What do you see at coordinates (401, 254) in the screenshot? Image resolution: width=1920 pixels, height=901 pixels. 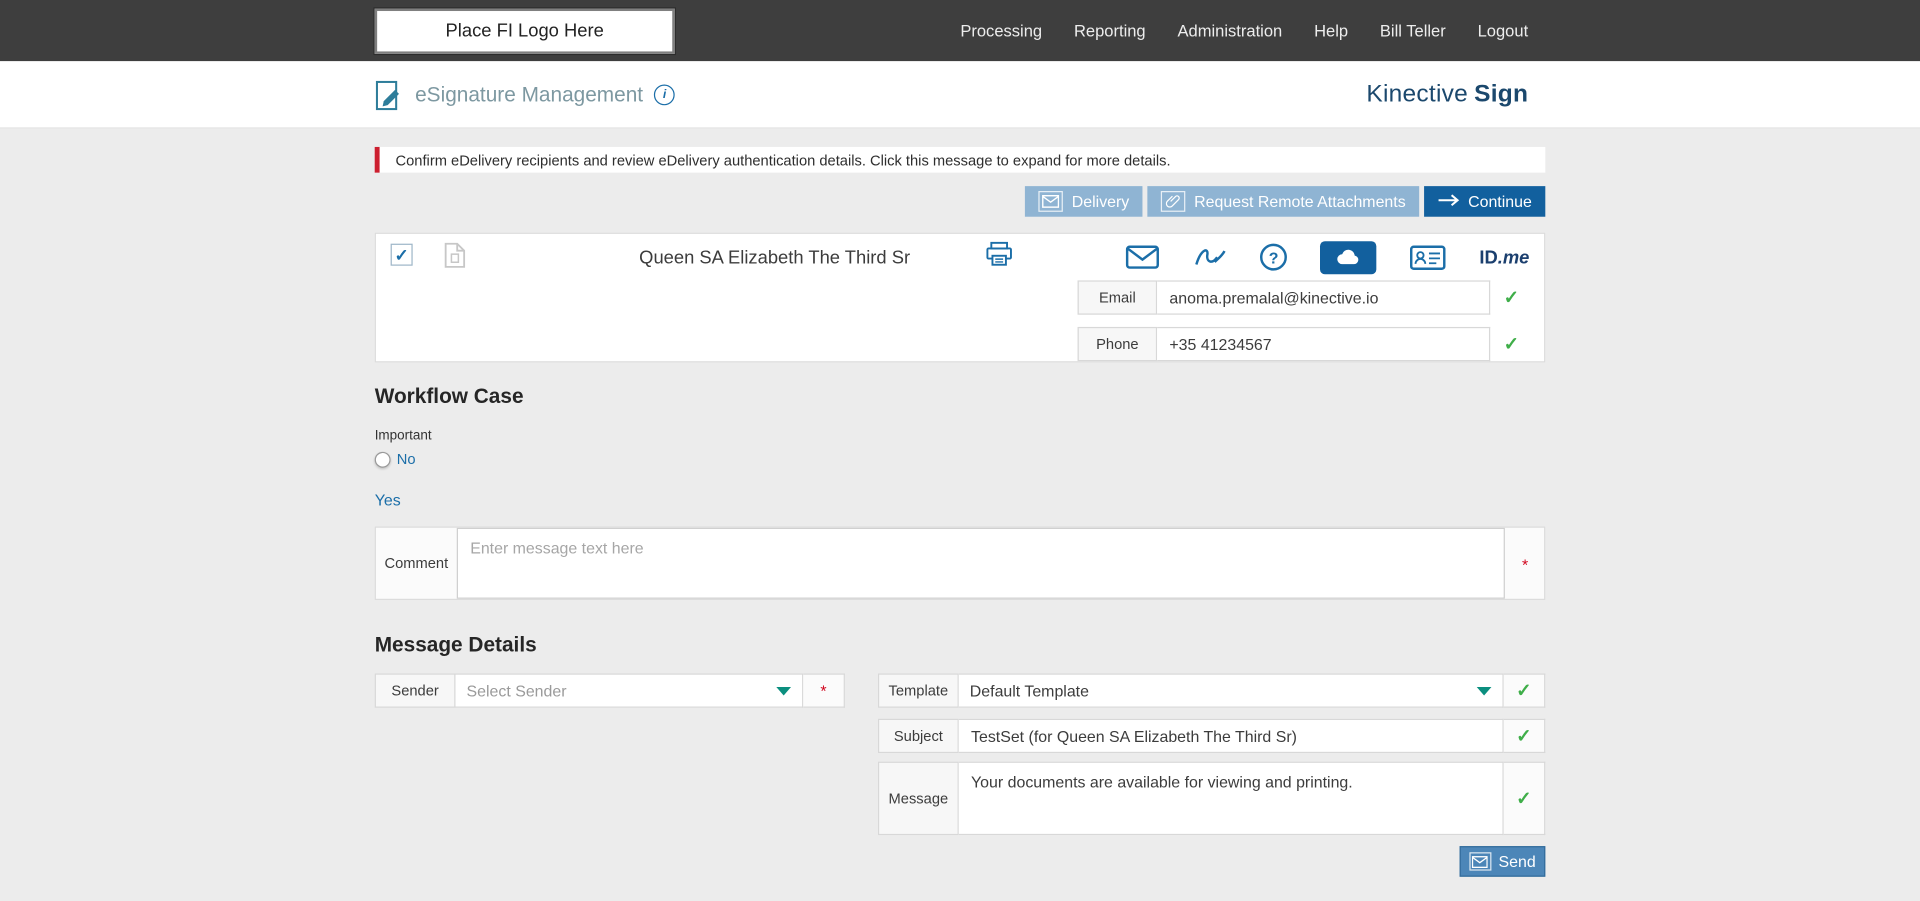 I see `recipient-checkbox: ✓` at bounding box center [401, 254].